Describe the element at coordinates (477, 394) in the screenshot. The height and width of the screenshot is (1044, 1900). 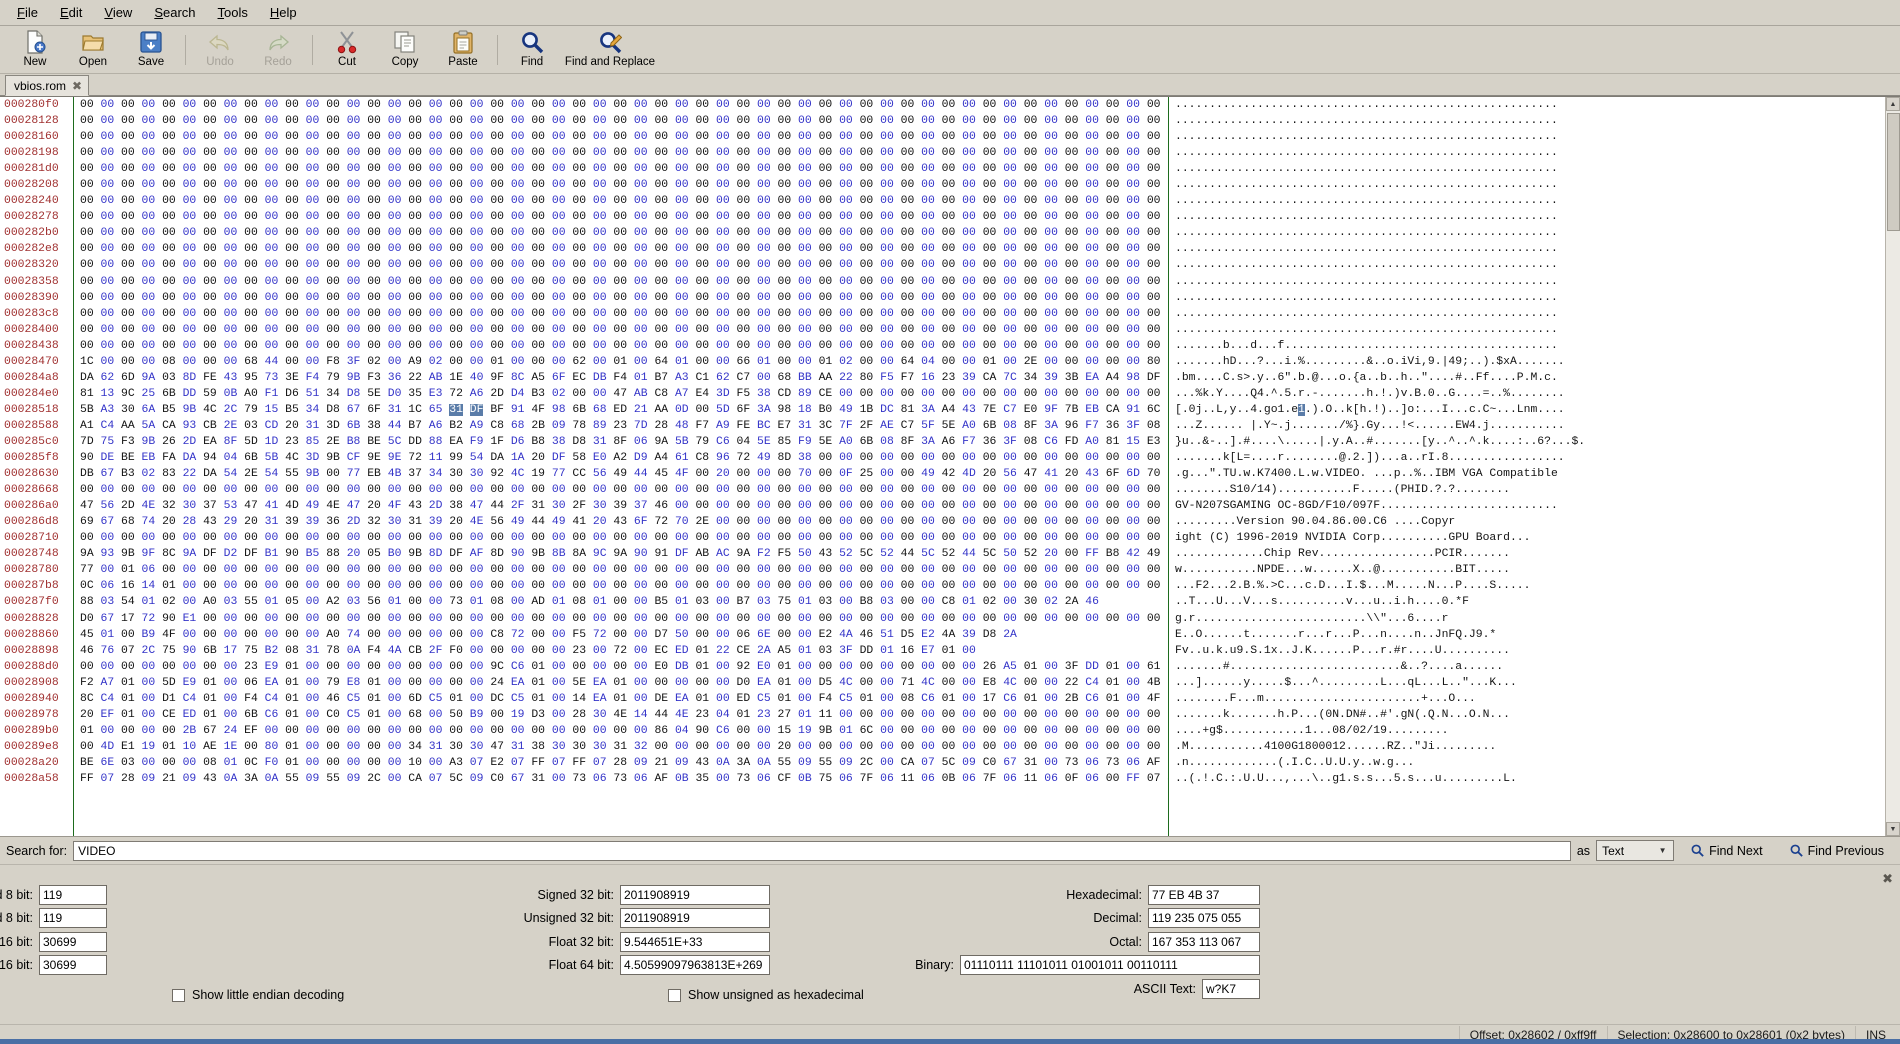
I see `hex-byte: A6` at that location.